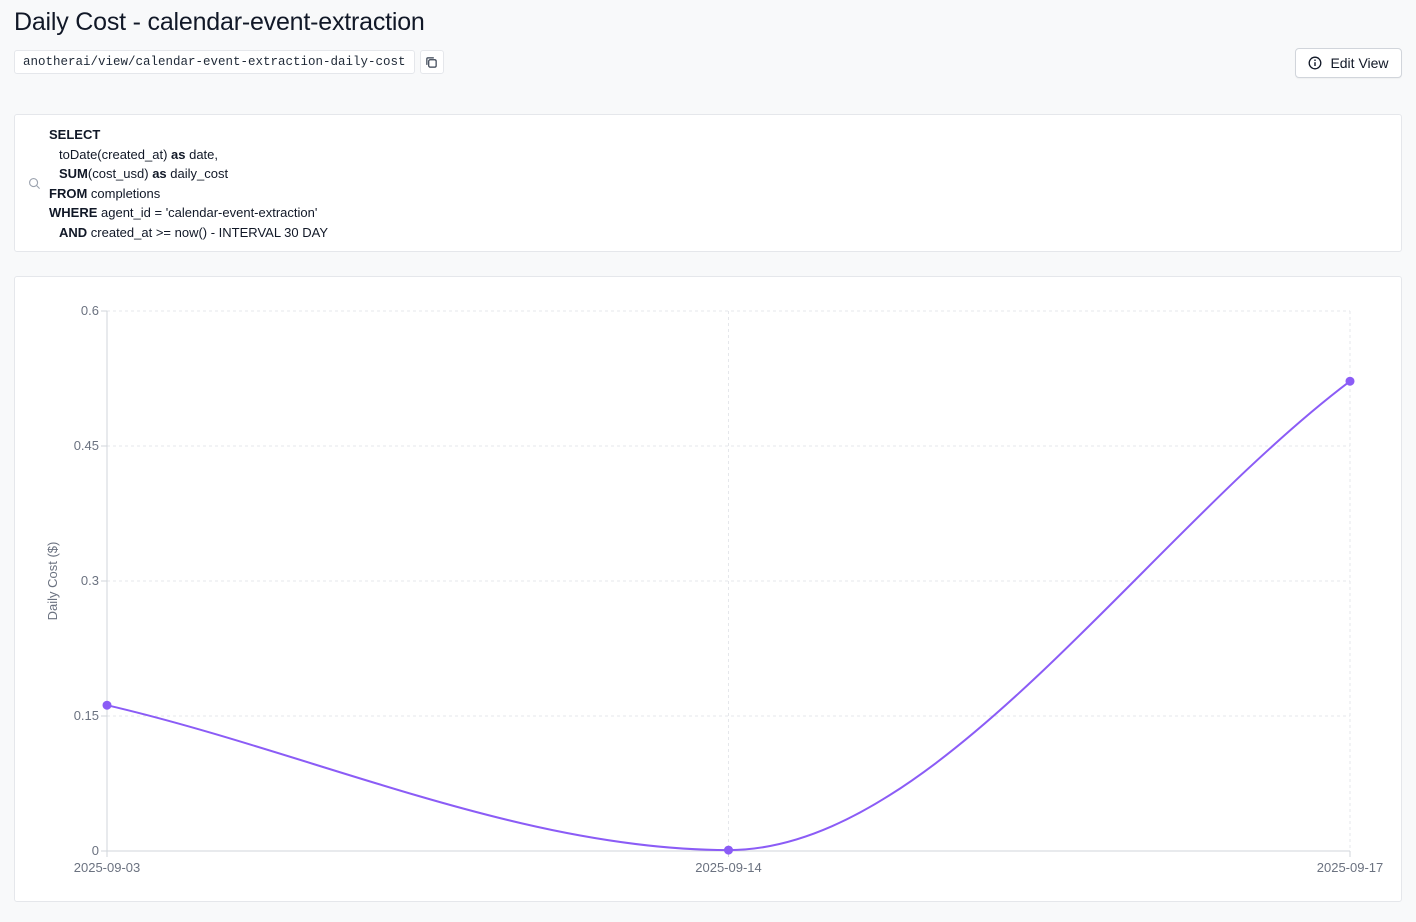 The image size is (1416, 922). What do you see at coordinates (86, 445) in the screenshot?
I see `y-tick-label: 0.45` at bounding box center [86, 445].